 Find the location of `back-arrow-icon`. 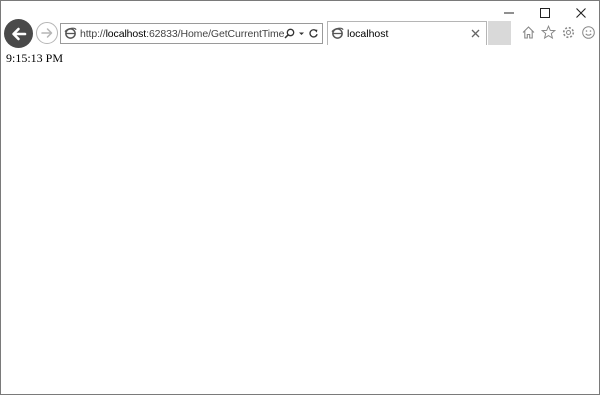

back-arrow-icon is located at coordinates (18, 33).